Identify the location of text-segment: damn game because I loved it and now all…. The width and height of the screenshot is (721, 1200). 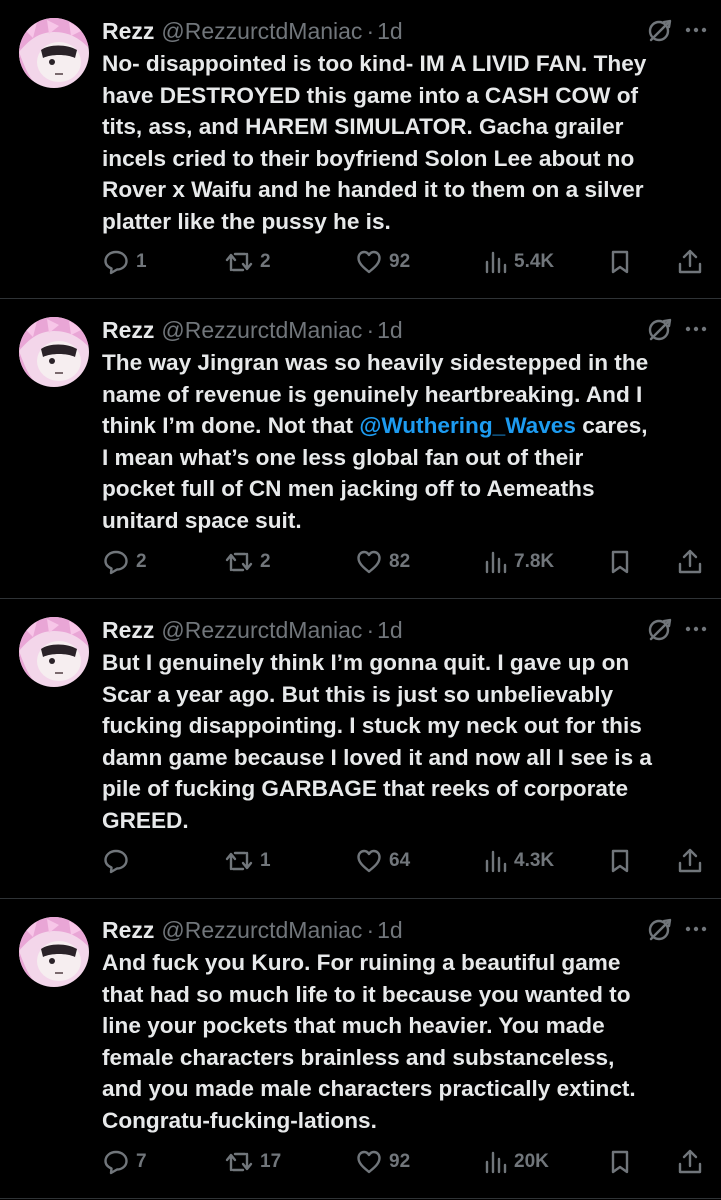
(377, 757).